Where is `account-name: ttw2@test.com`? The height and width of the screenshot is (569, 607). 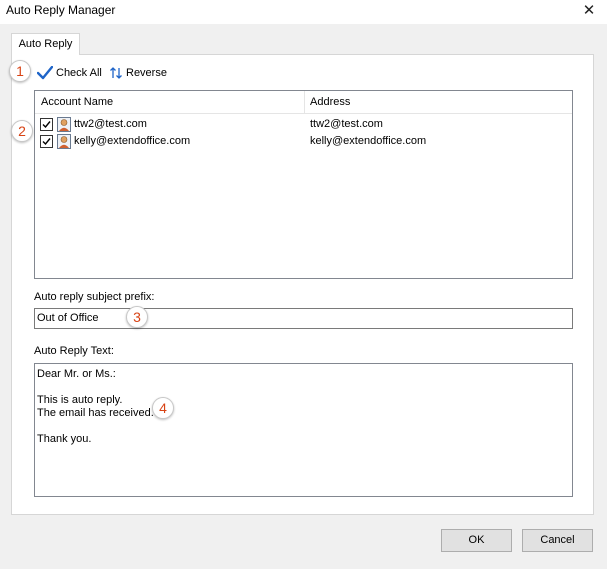 account-name: ttw2@test.com is located at coordinates (110, 124).